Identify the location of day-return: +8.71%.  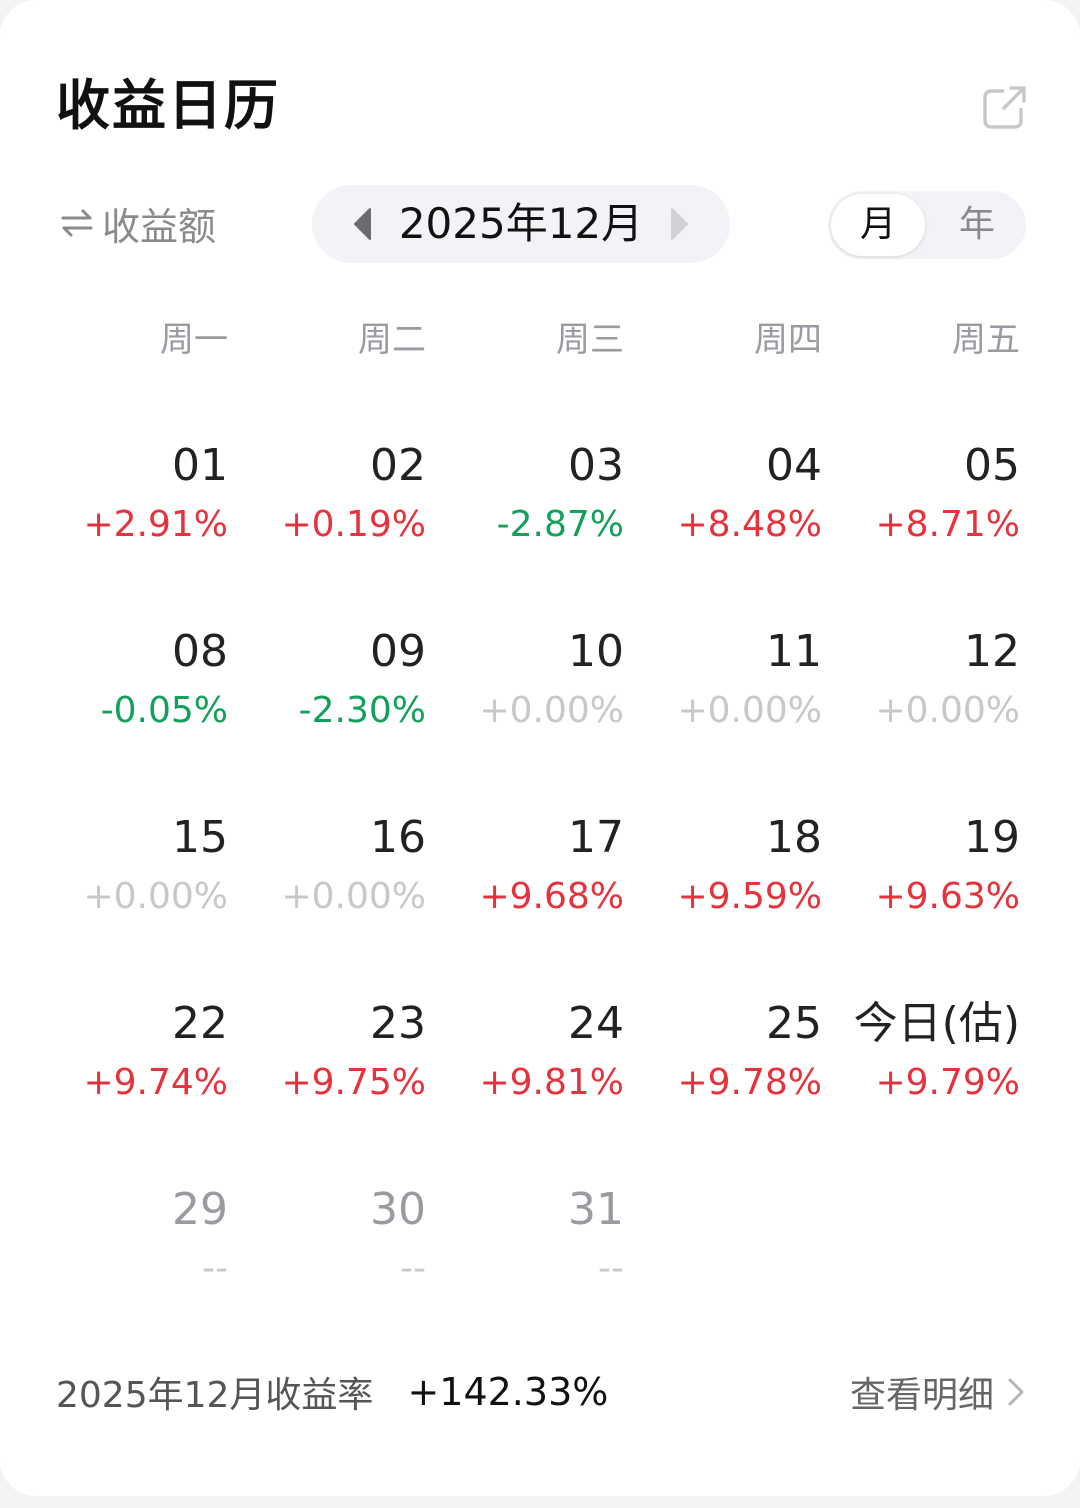
(947, 524).